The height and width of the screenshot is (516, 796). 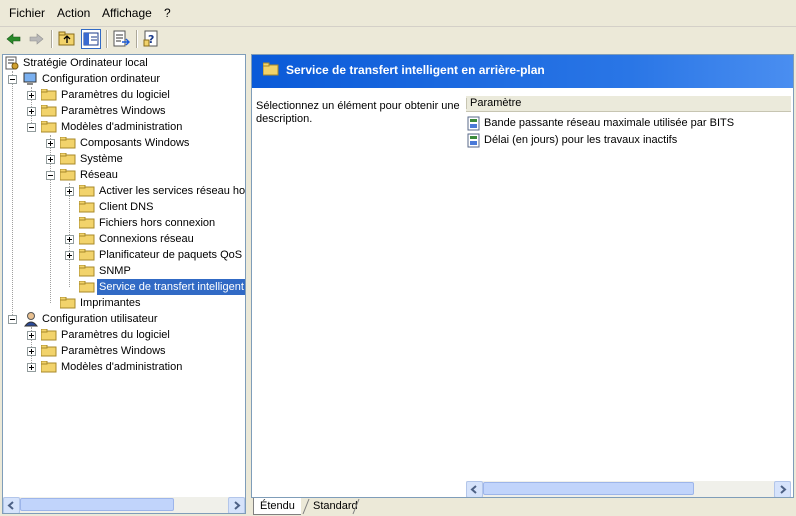 I want to click on help-icon: ?, so click(x=151, y=39).